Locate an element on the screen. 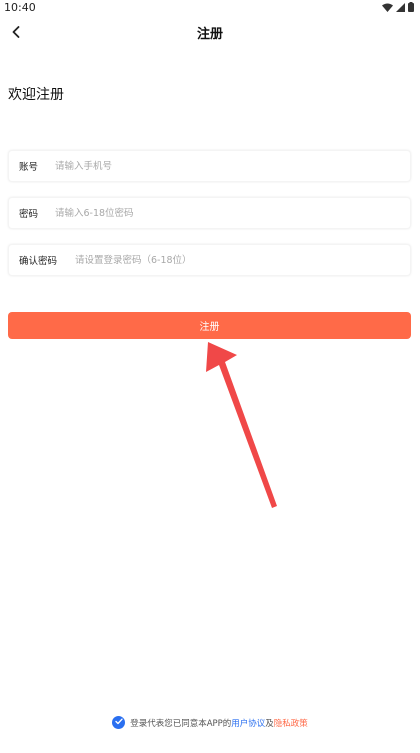 This screenshot has width=420, height=753. privacy-policy-link: 隐私政策 is located at coordinates (291, 723).